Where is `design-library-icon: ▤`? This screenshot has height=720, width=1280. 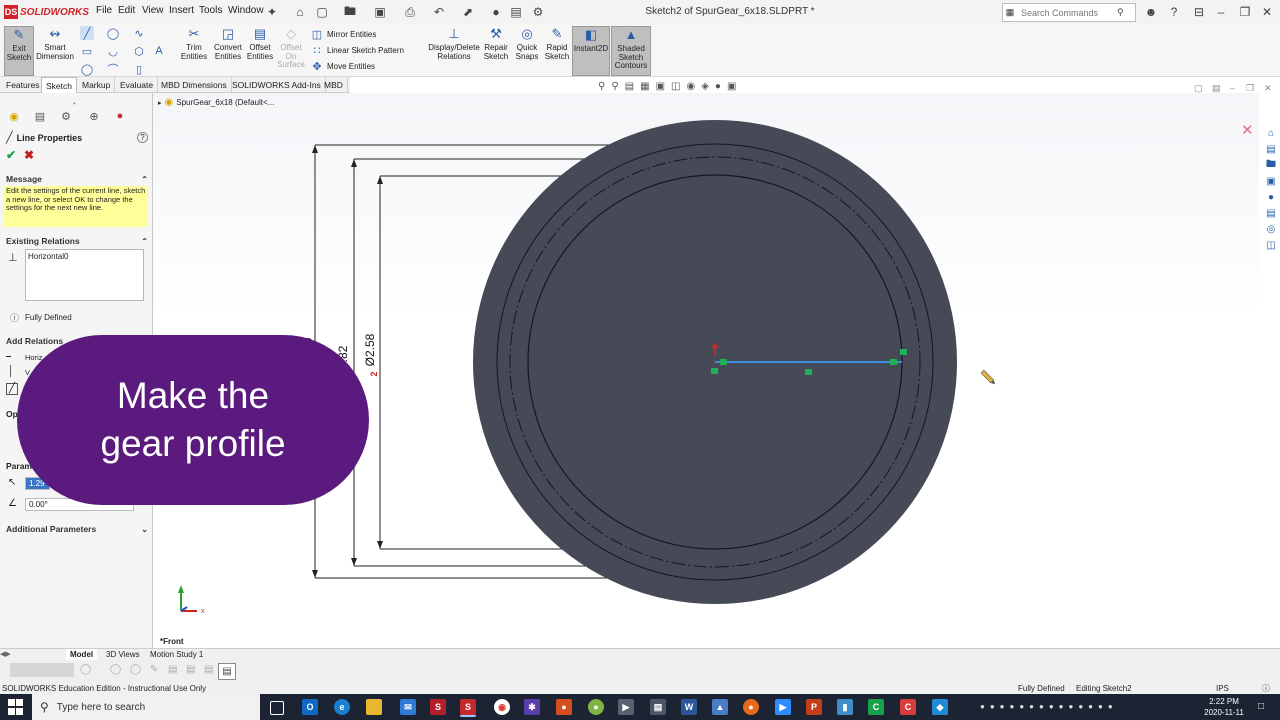 design-library-icon: ▤ is located at coordinates (1271, 149).